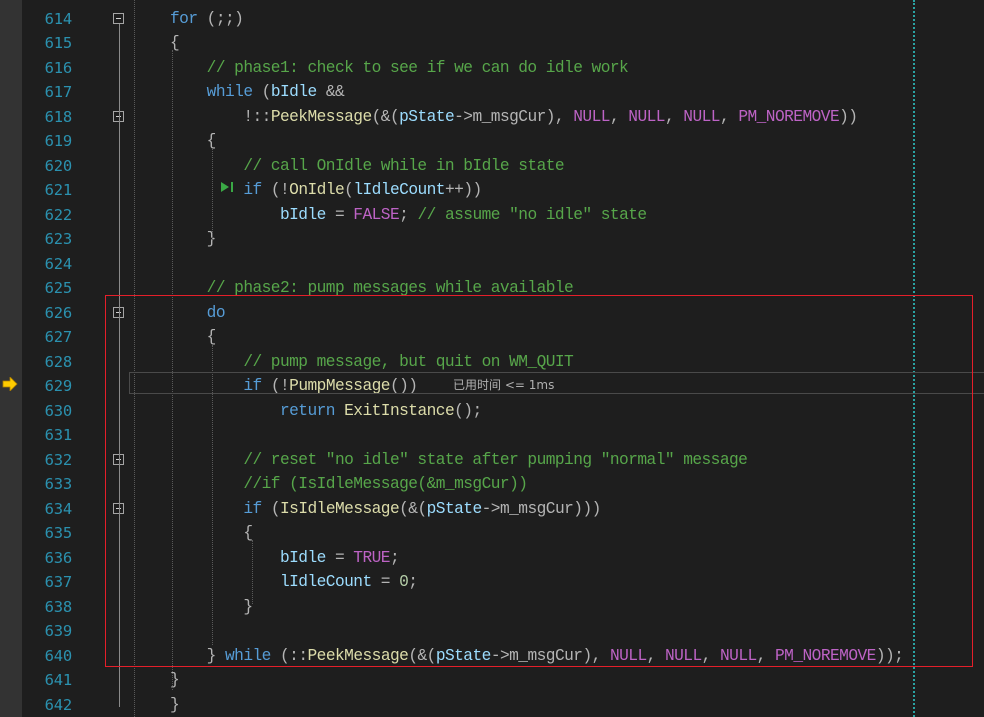  Describe the element at coordinates (58, 116) in the screenshot. I see `line-number: 618` at that location.